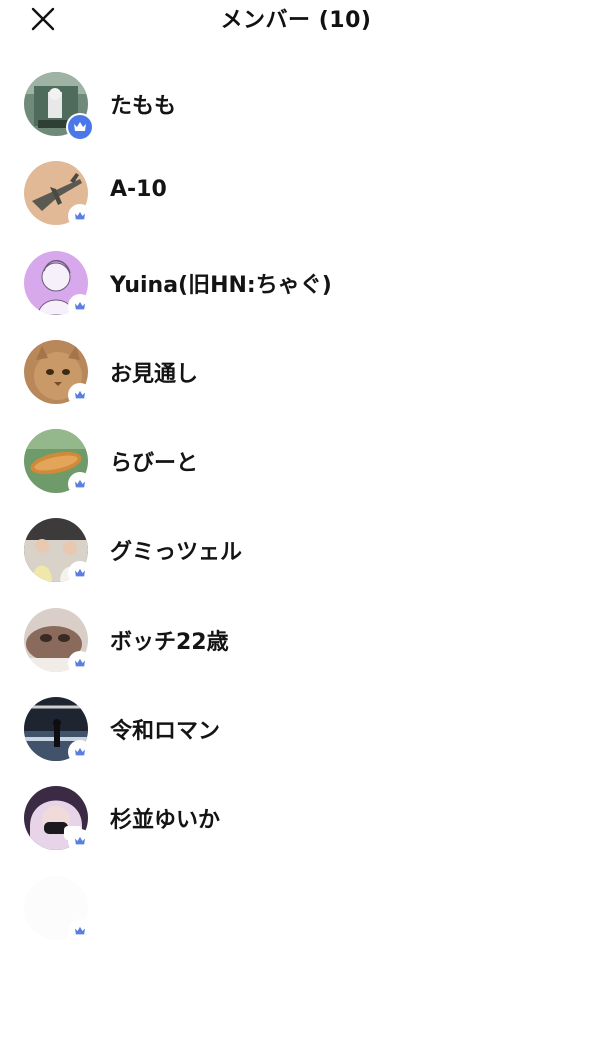 This screenshot has height=1053, width=592. What do you see at coordinates (296, 818) in the screenshot?
I see `member-row: 杉並ゆいか` at bounding box center [296, 818].